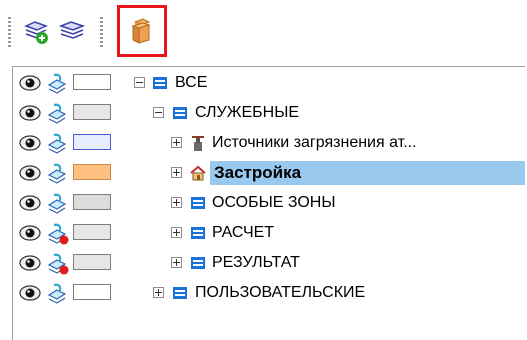 This screenshot has width=527, height=340. I want to click on tree-label: ПОЛЬЗОВАТЕЛЬСКИЕ, so click(280, 292).